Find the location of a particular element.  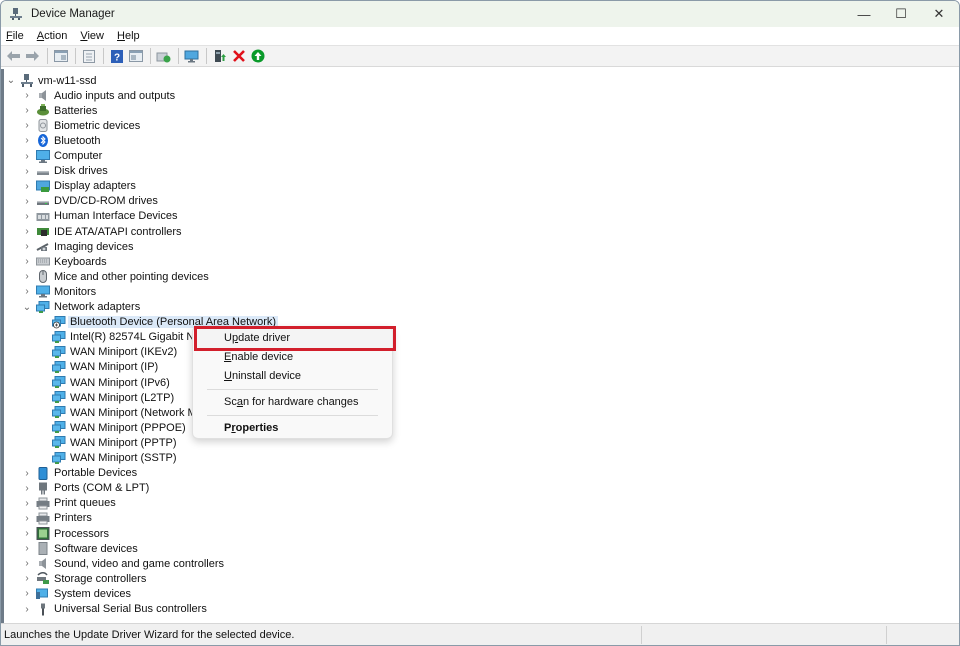

tree-item-wan-miniport-ipv6: WAN Miniport (IPv6) is located at coordinates (104, 382).